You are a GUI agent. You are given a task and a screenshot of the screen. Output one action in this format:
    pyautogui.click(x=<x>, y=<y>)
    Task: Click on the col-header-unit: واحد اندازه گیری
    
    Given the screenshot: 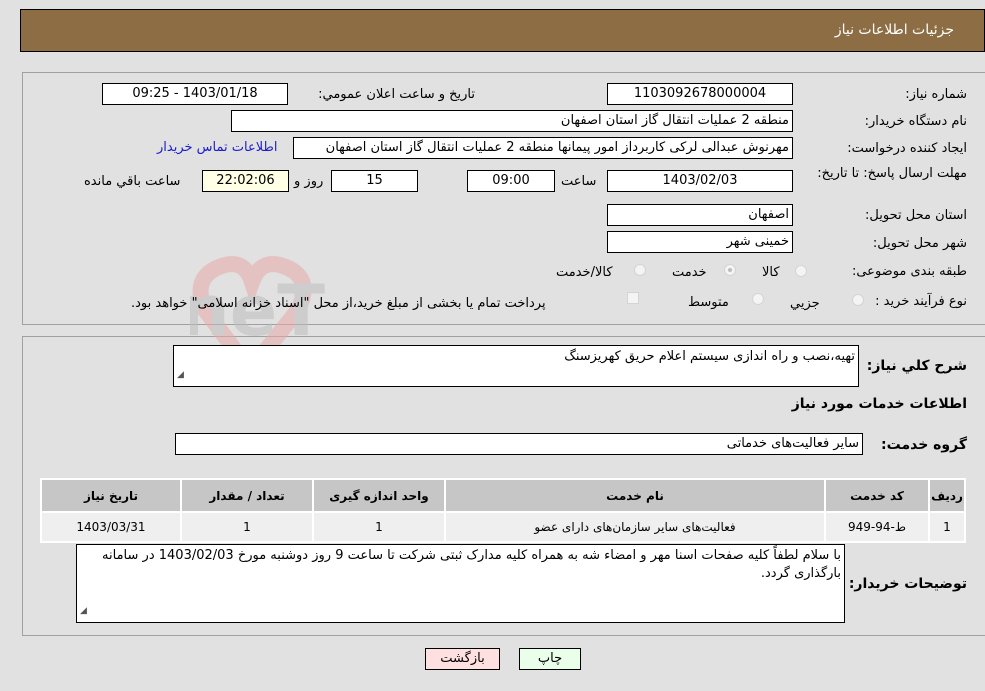 What is the action you would take?
    pyautogui.click(x=379, y=495)
    